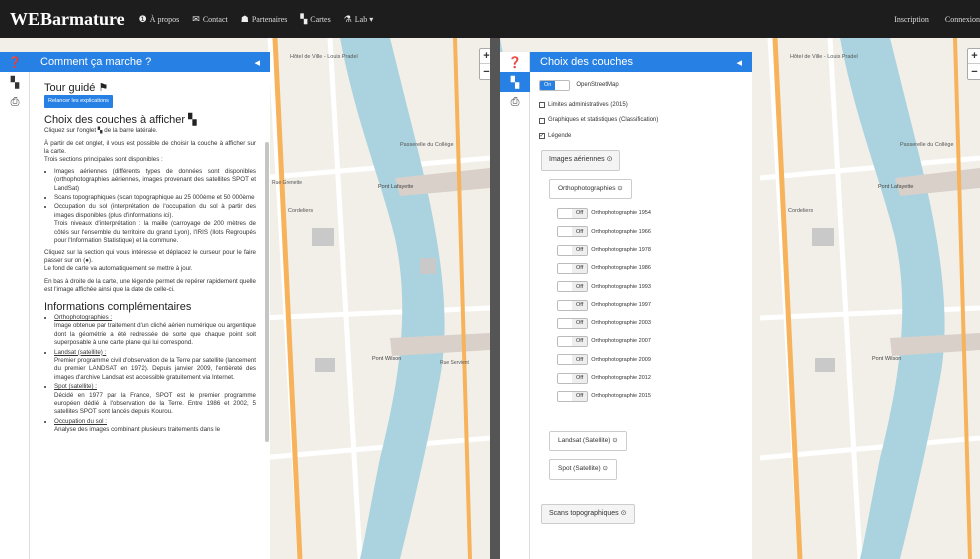 The image size is (980, 559). What do you see at coordinates (359, 19) in the screenshot?
I see `nav-lab-dropdown: ⚗ Lab ▾` at bounding box center [359, 19].